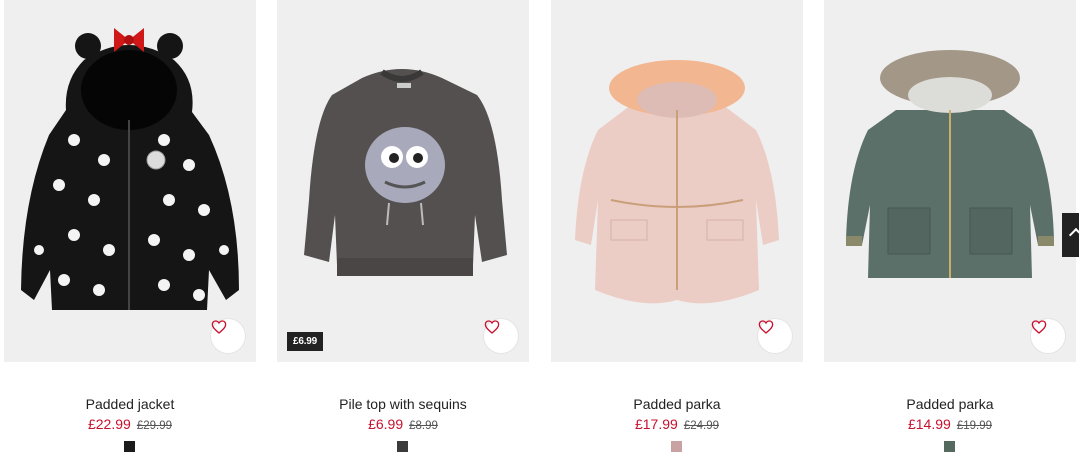  What do you see at coordinates (1073, 235) in the screenshot?
I see `chevron-up-icon` at bounding box center [1073, 235].